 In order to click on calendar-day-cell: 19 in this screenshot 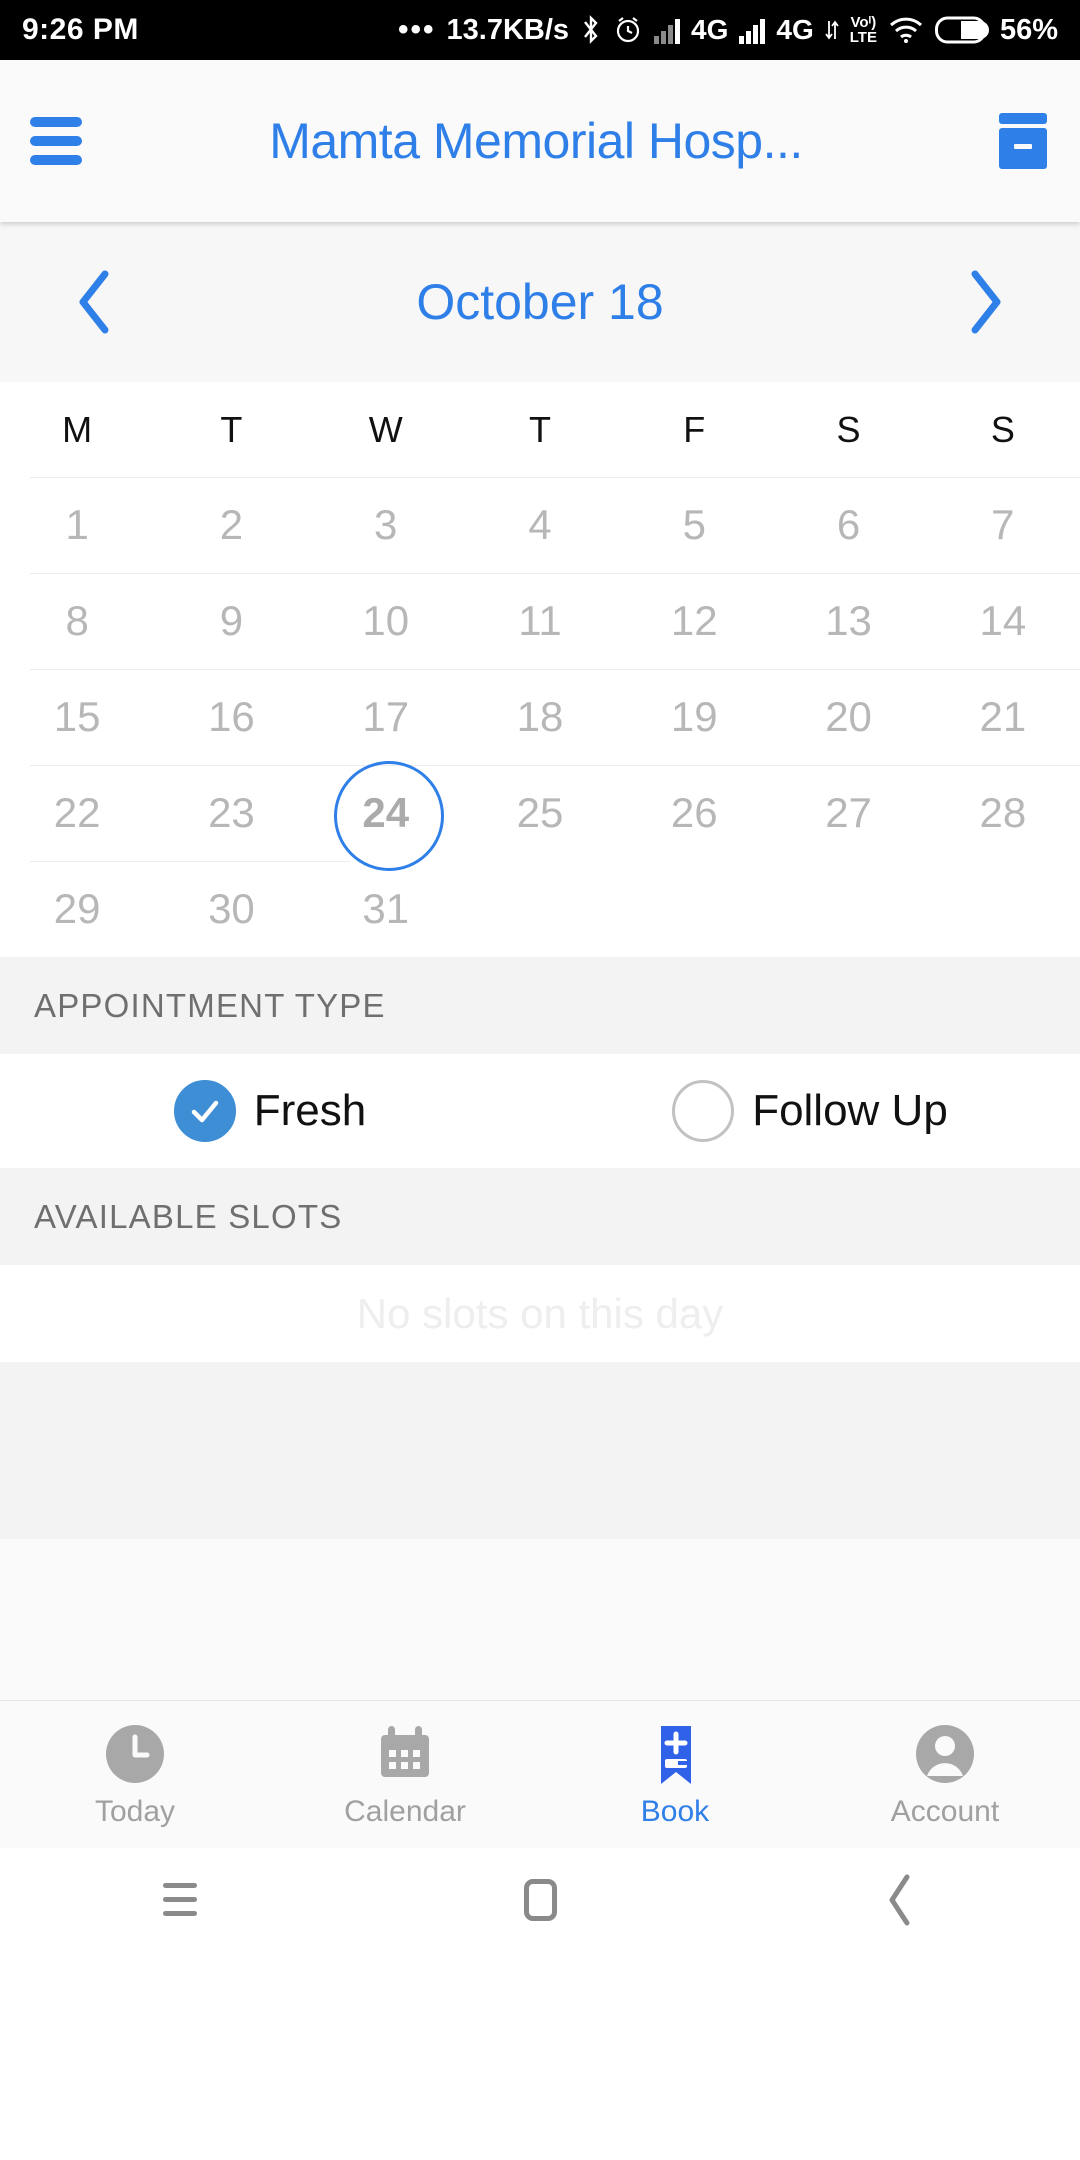, I will do `click(694, 717)`.